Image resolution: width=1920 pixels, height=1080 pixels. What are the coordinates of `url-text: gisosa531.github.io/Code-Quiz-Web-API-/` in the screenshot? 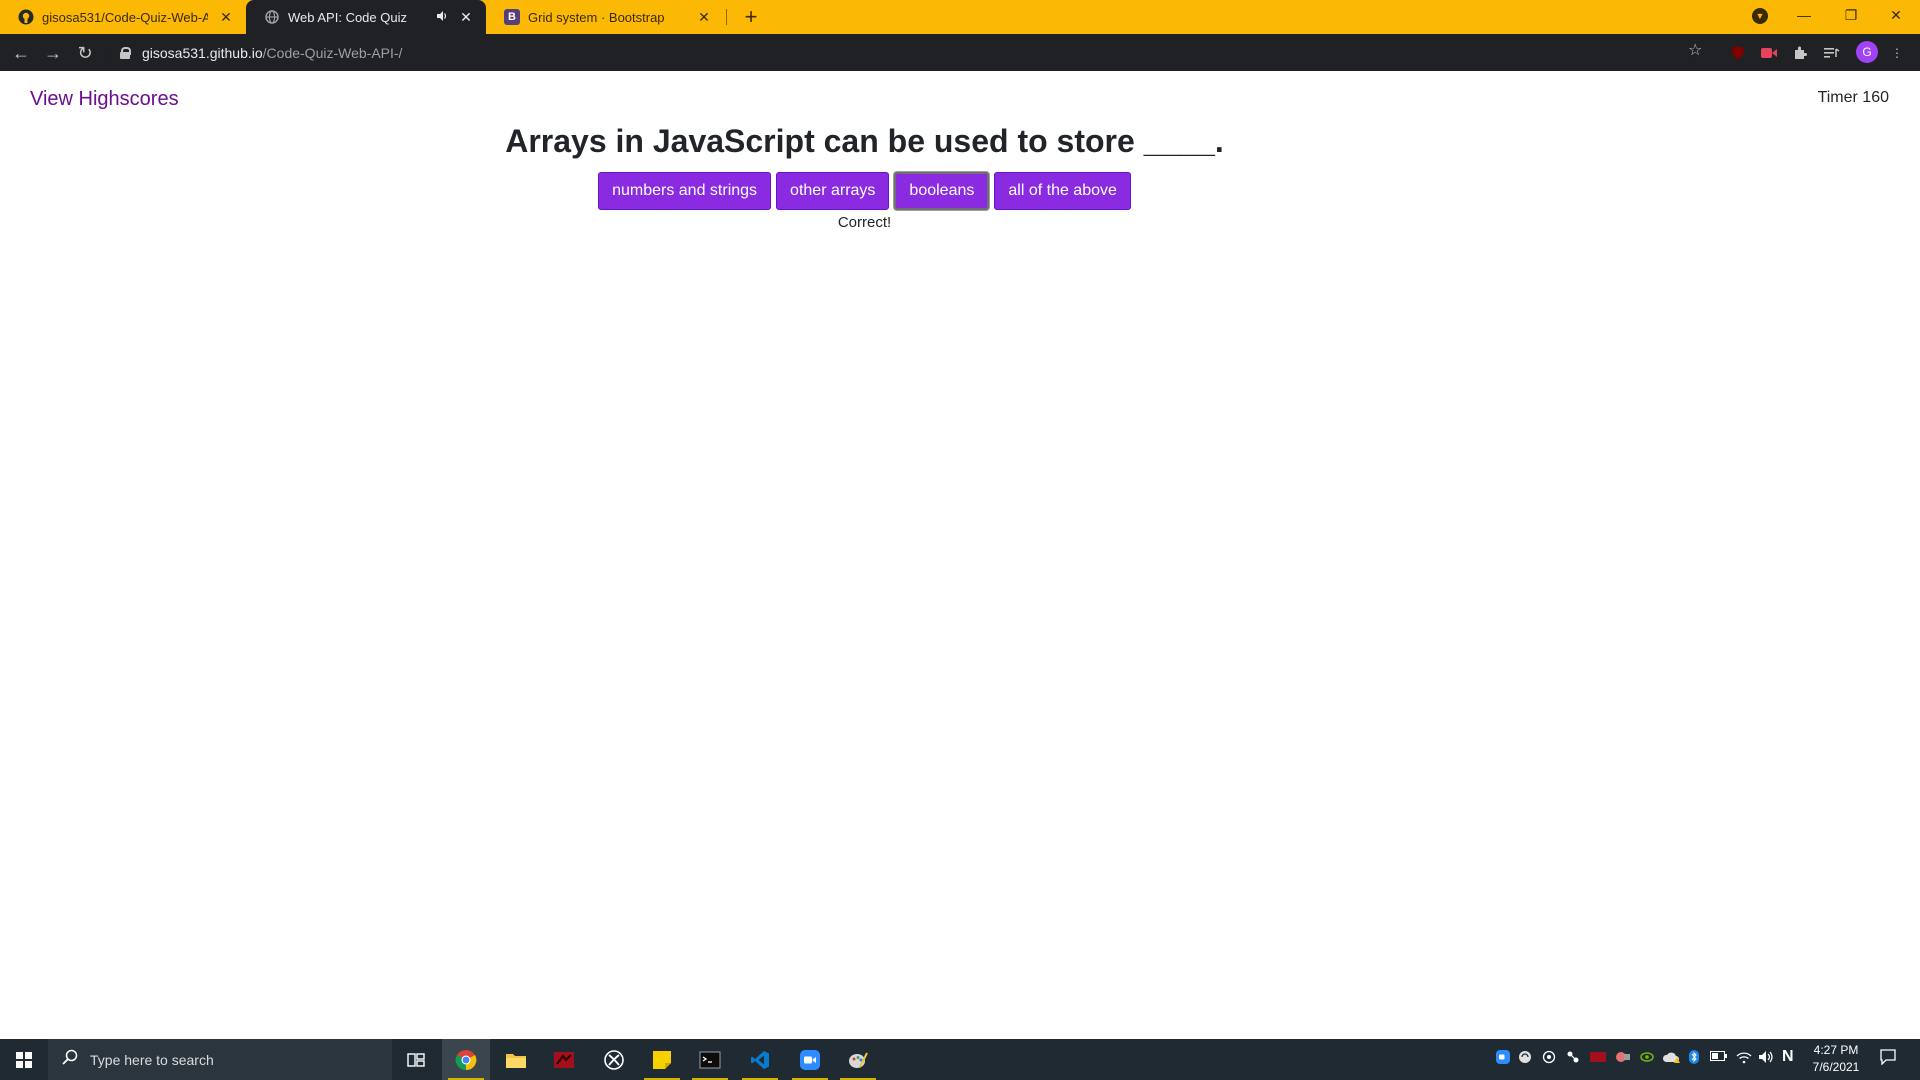 It's located at (272, 53).